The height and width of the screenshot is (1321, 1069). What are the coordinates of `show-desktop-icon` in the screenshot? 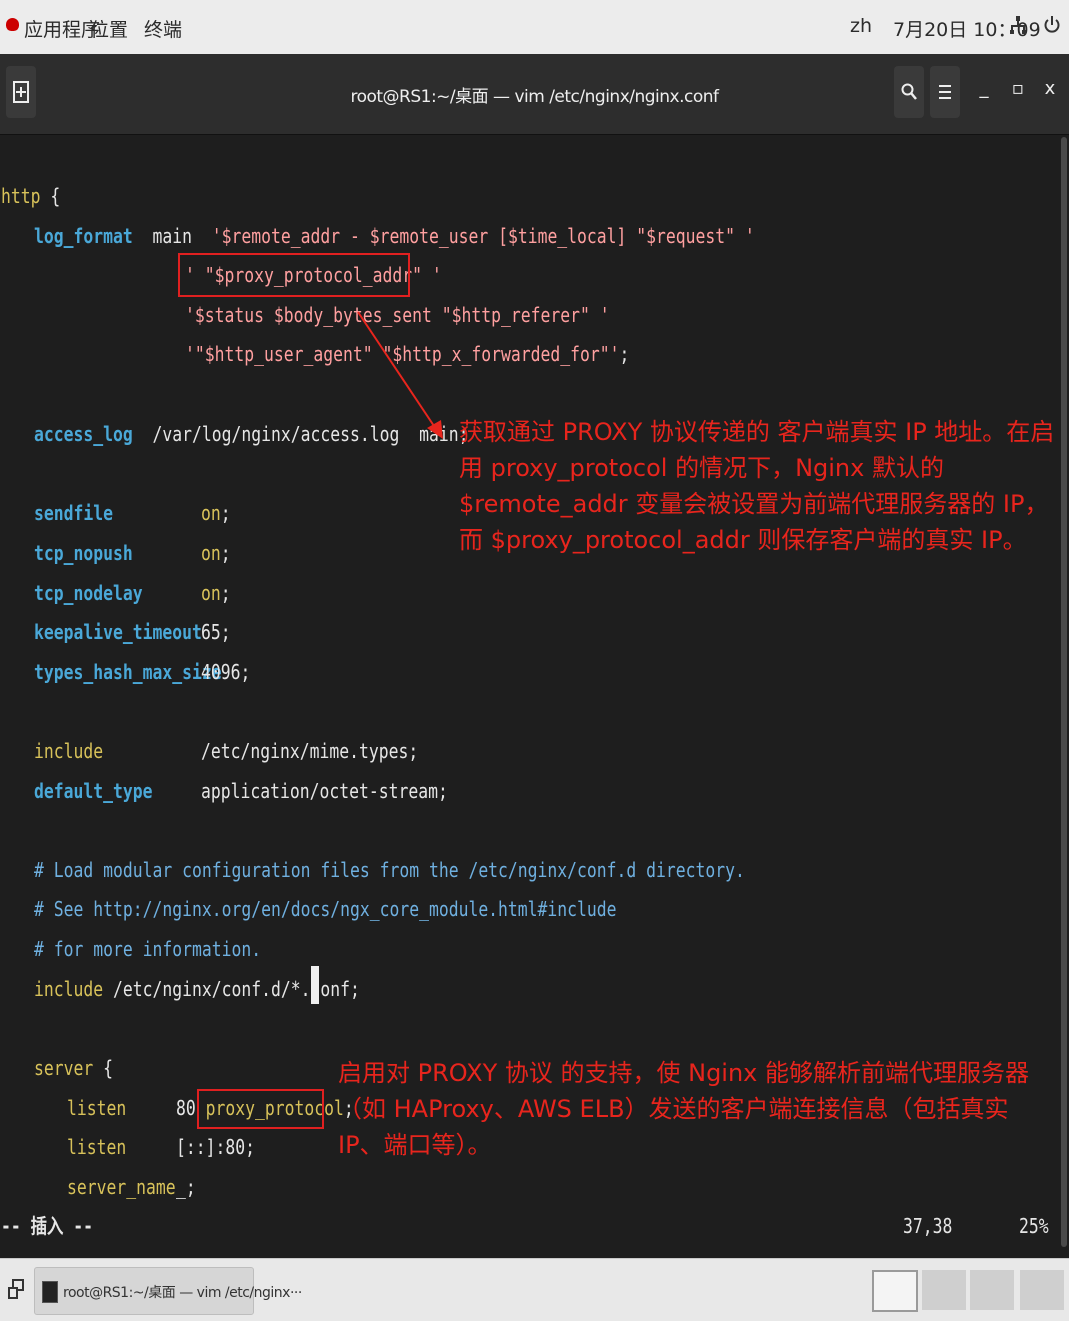 It's located at (16, 1291).